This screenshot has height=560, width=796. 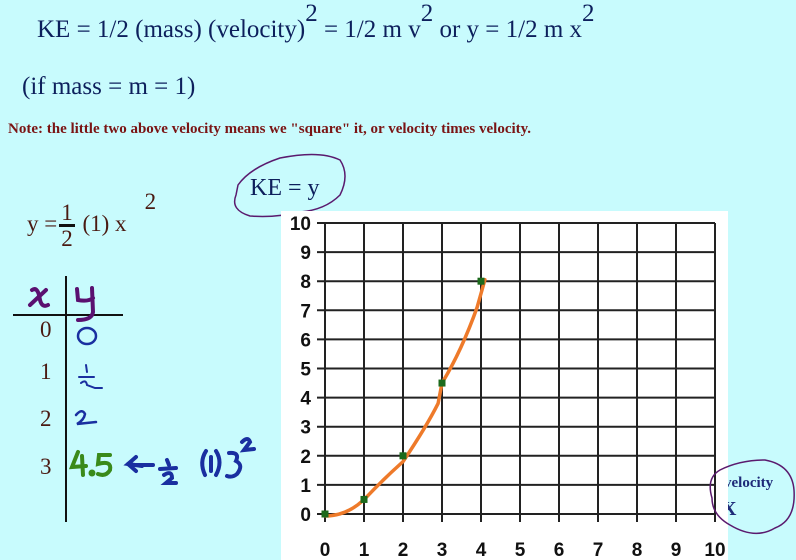 What do you see at coordinates (676, 550) in the screenshot?
I see `x-tick-label: 9` at bounding box center [676, 550].